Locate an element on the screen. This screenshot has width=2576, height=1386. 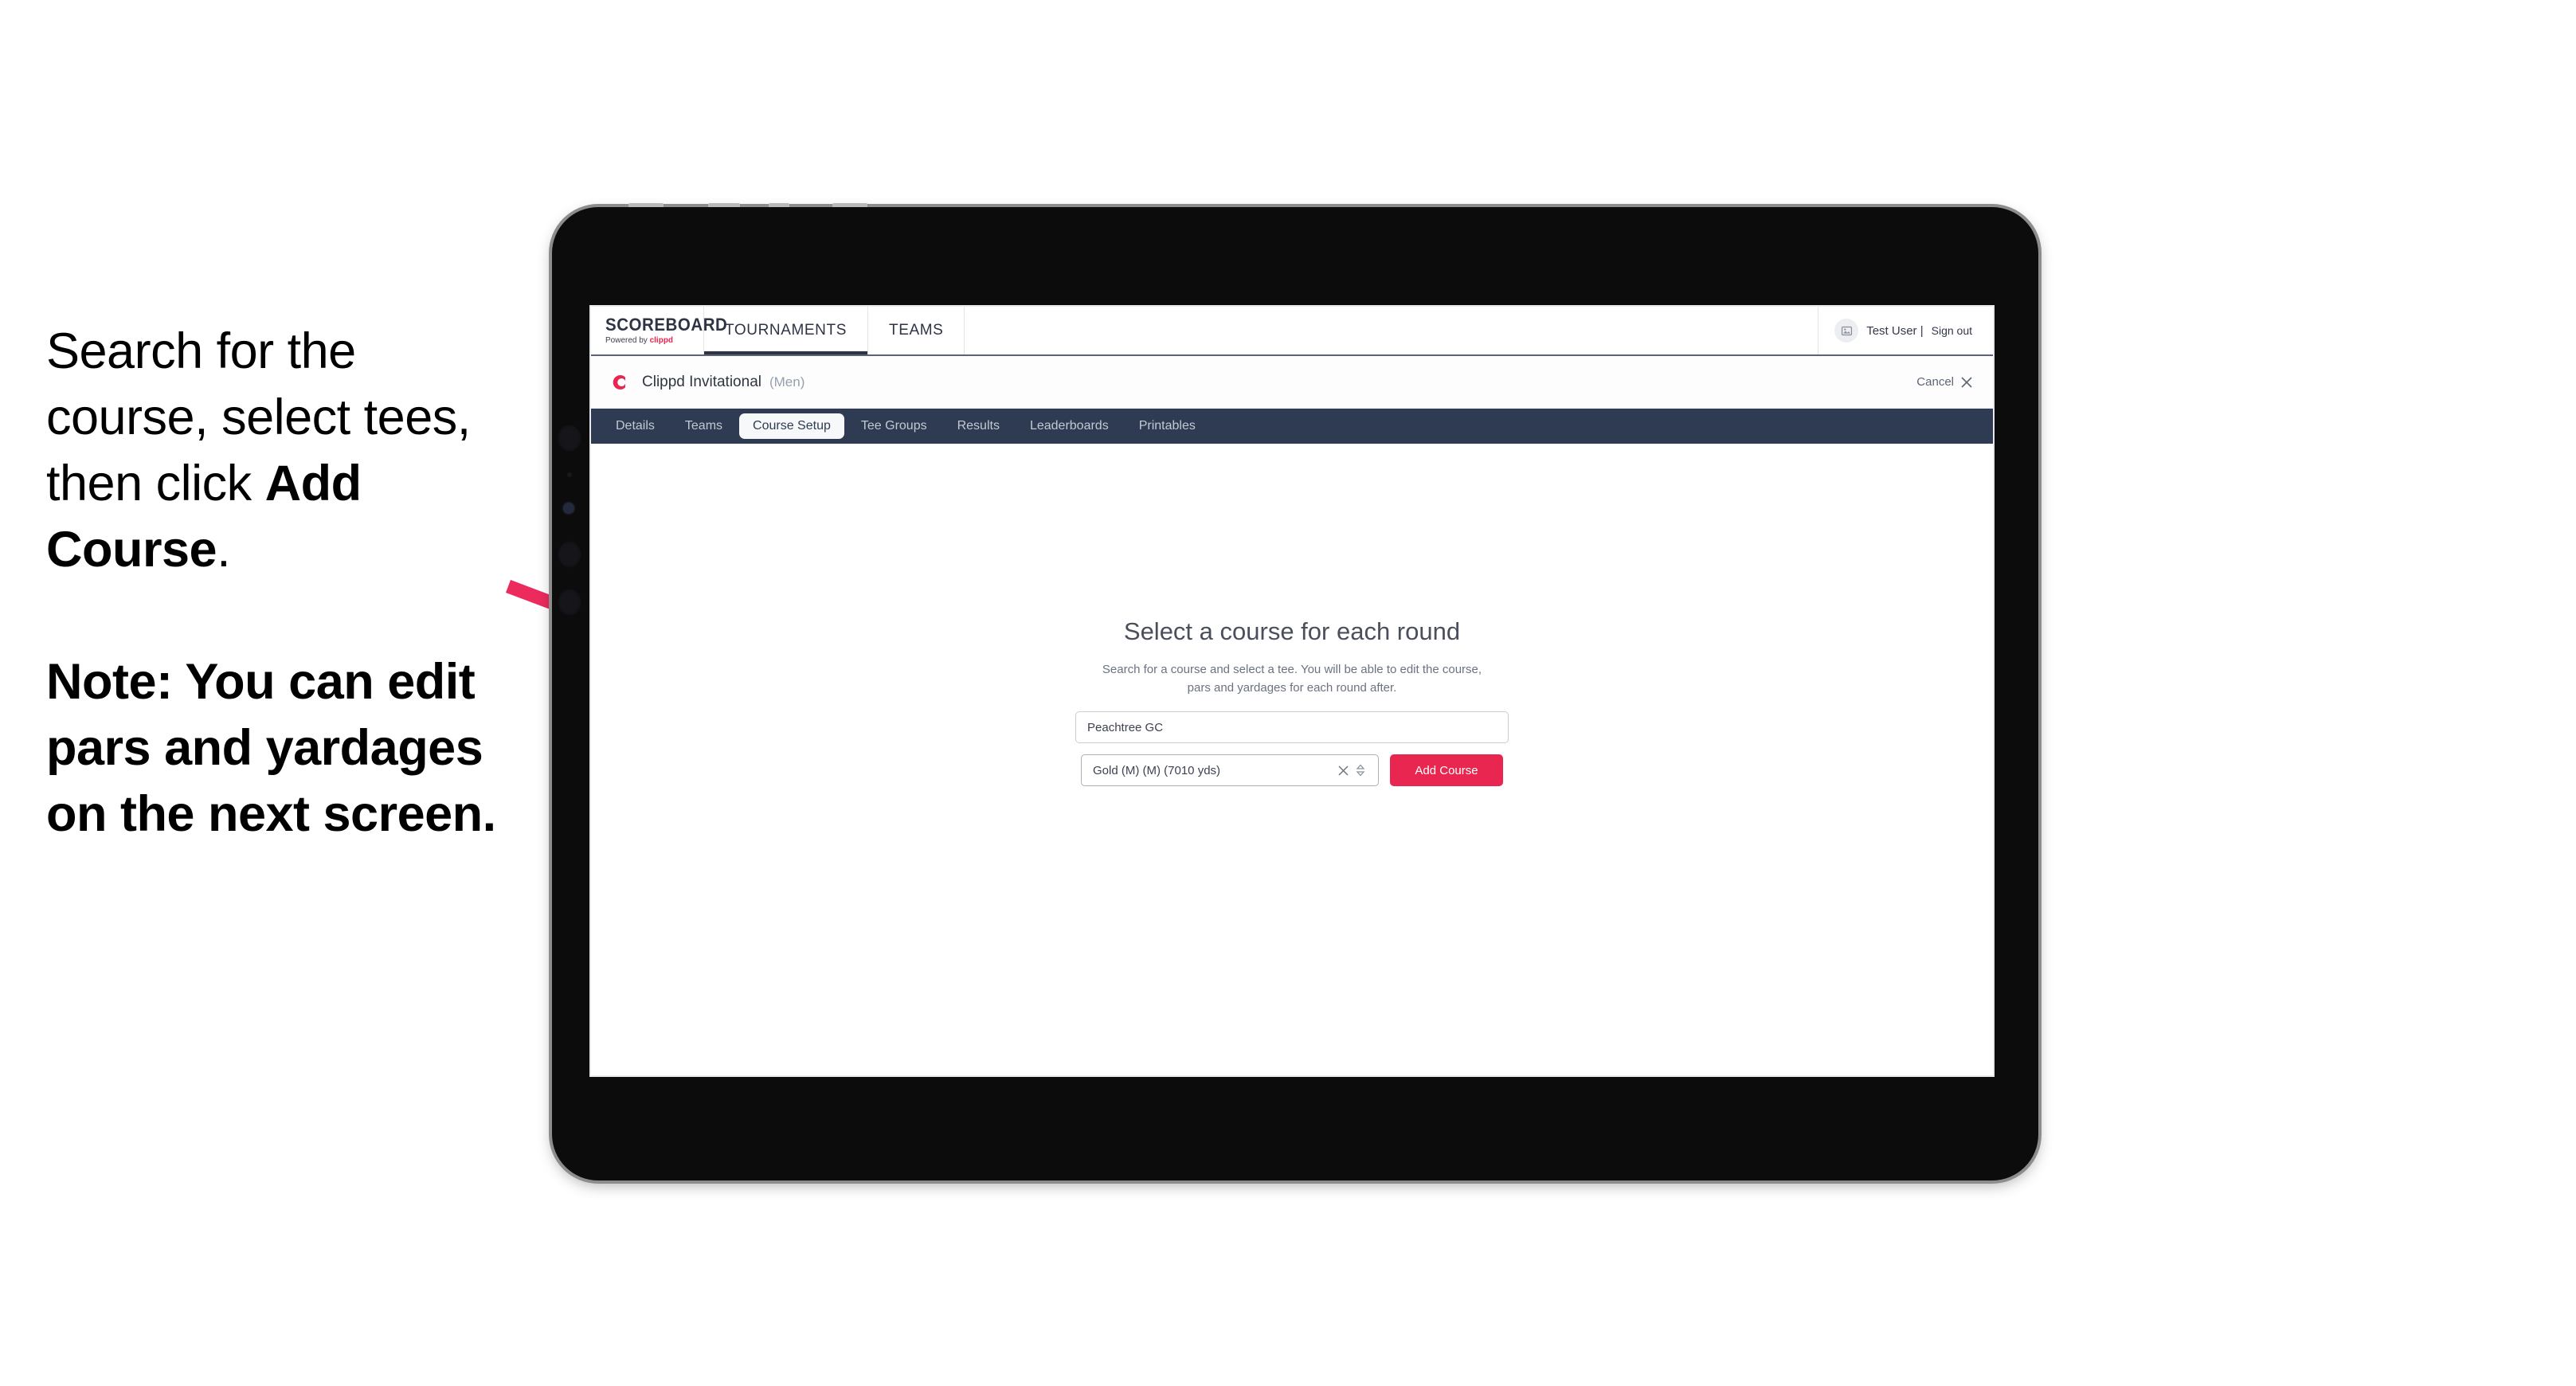
tournament-header: Clippd Invitational (Men) Cancel is located at coordinates (1292, 382).